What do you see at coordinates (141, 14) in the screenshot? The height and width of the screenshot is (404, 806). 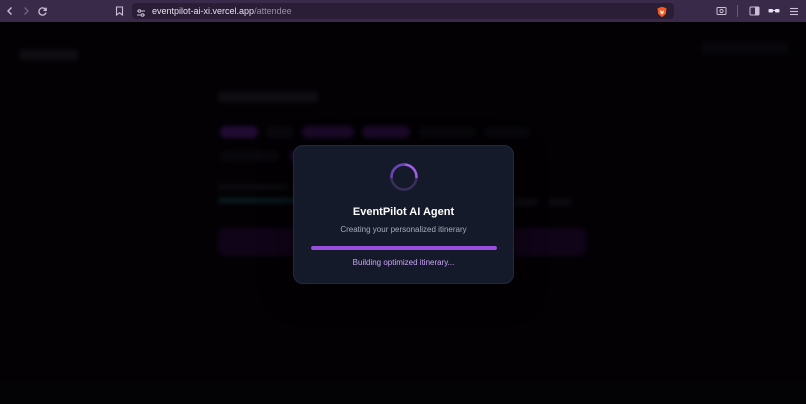 I see `site-settings-icon` at bounding box center [141, 14].